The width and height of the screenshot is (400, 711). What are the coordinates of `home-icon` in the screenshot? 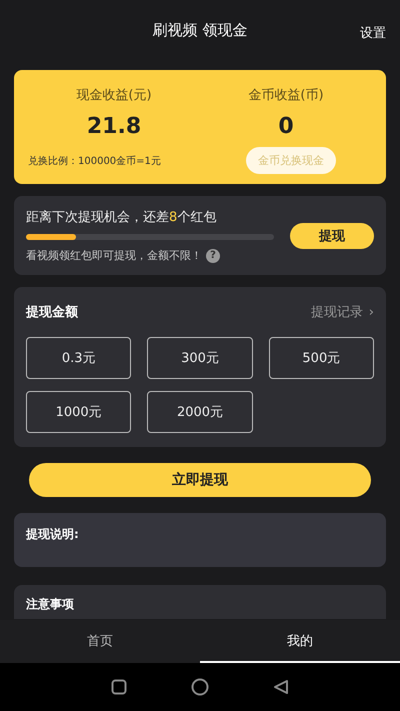 It's located at (200, 687).